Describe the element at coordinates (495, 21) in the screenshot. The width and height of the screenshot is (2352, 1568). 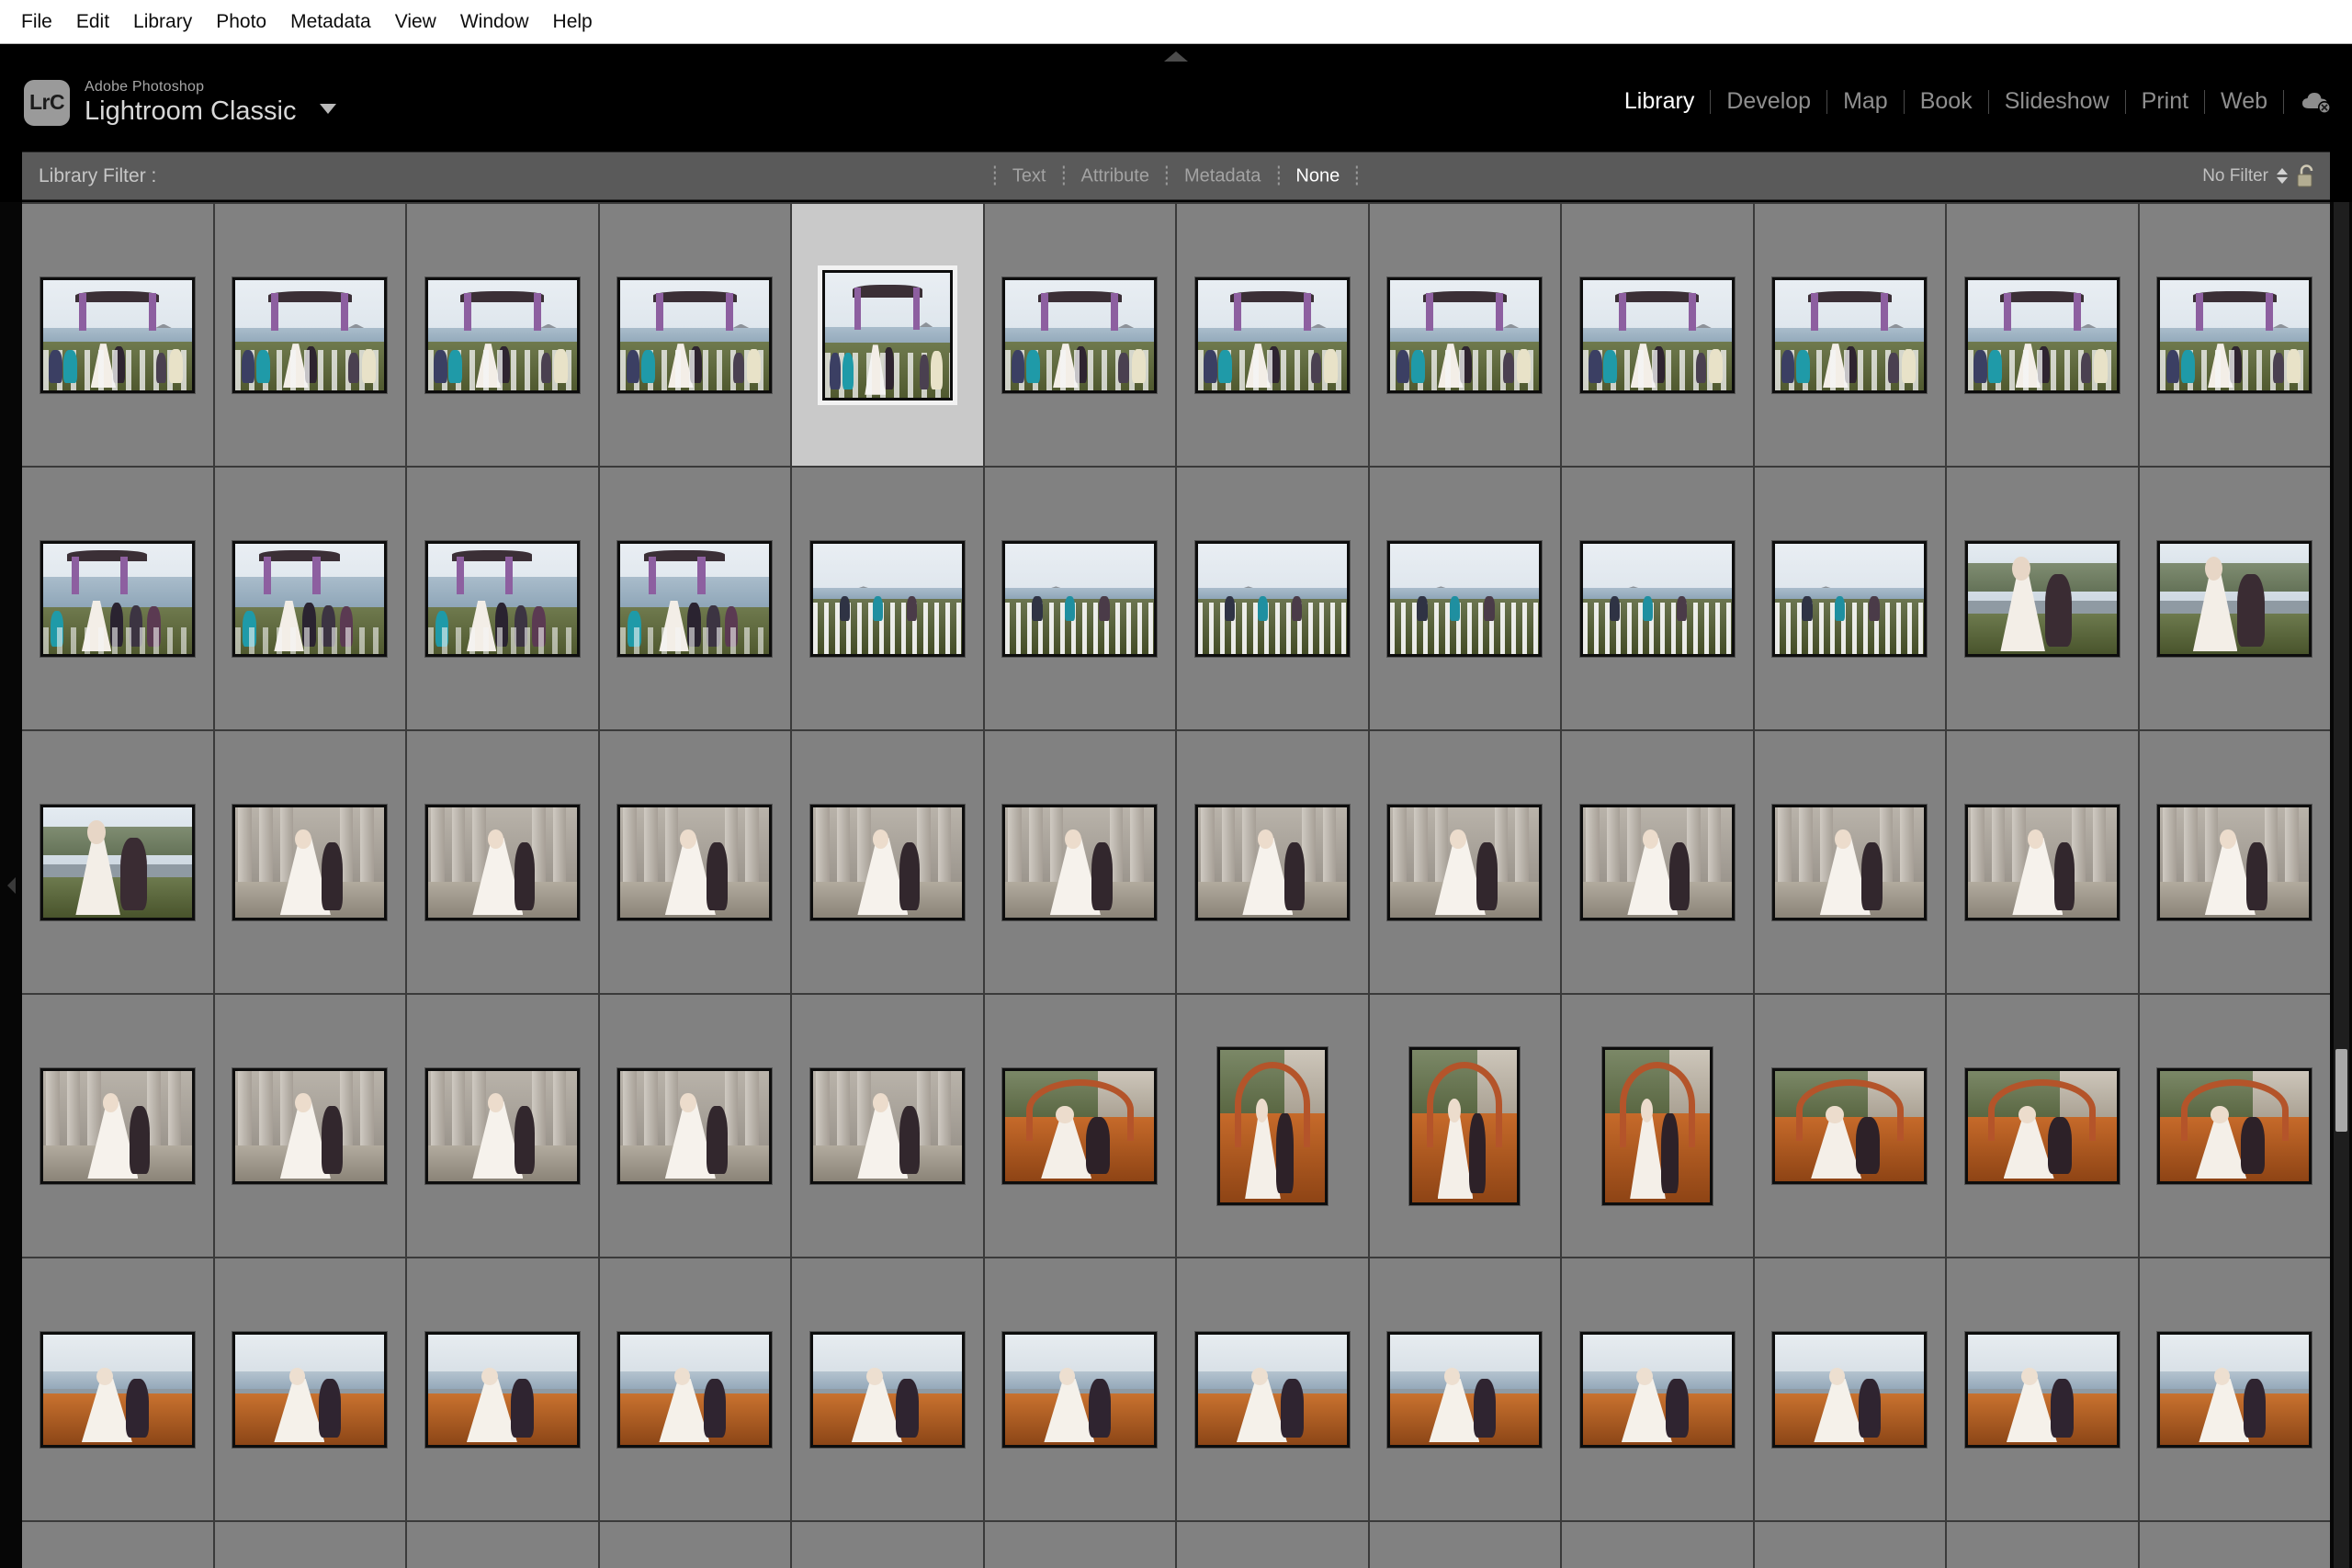
I see `menu-item-window: Window` at that location.